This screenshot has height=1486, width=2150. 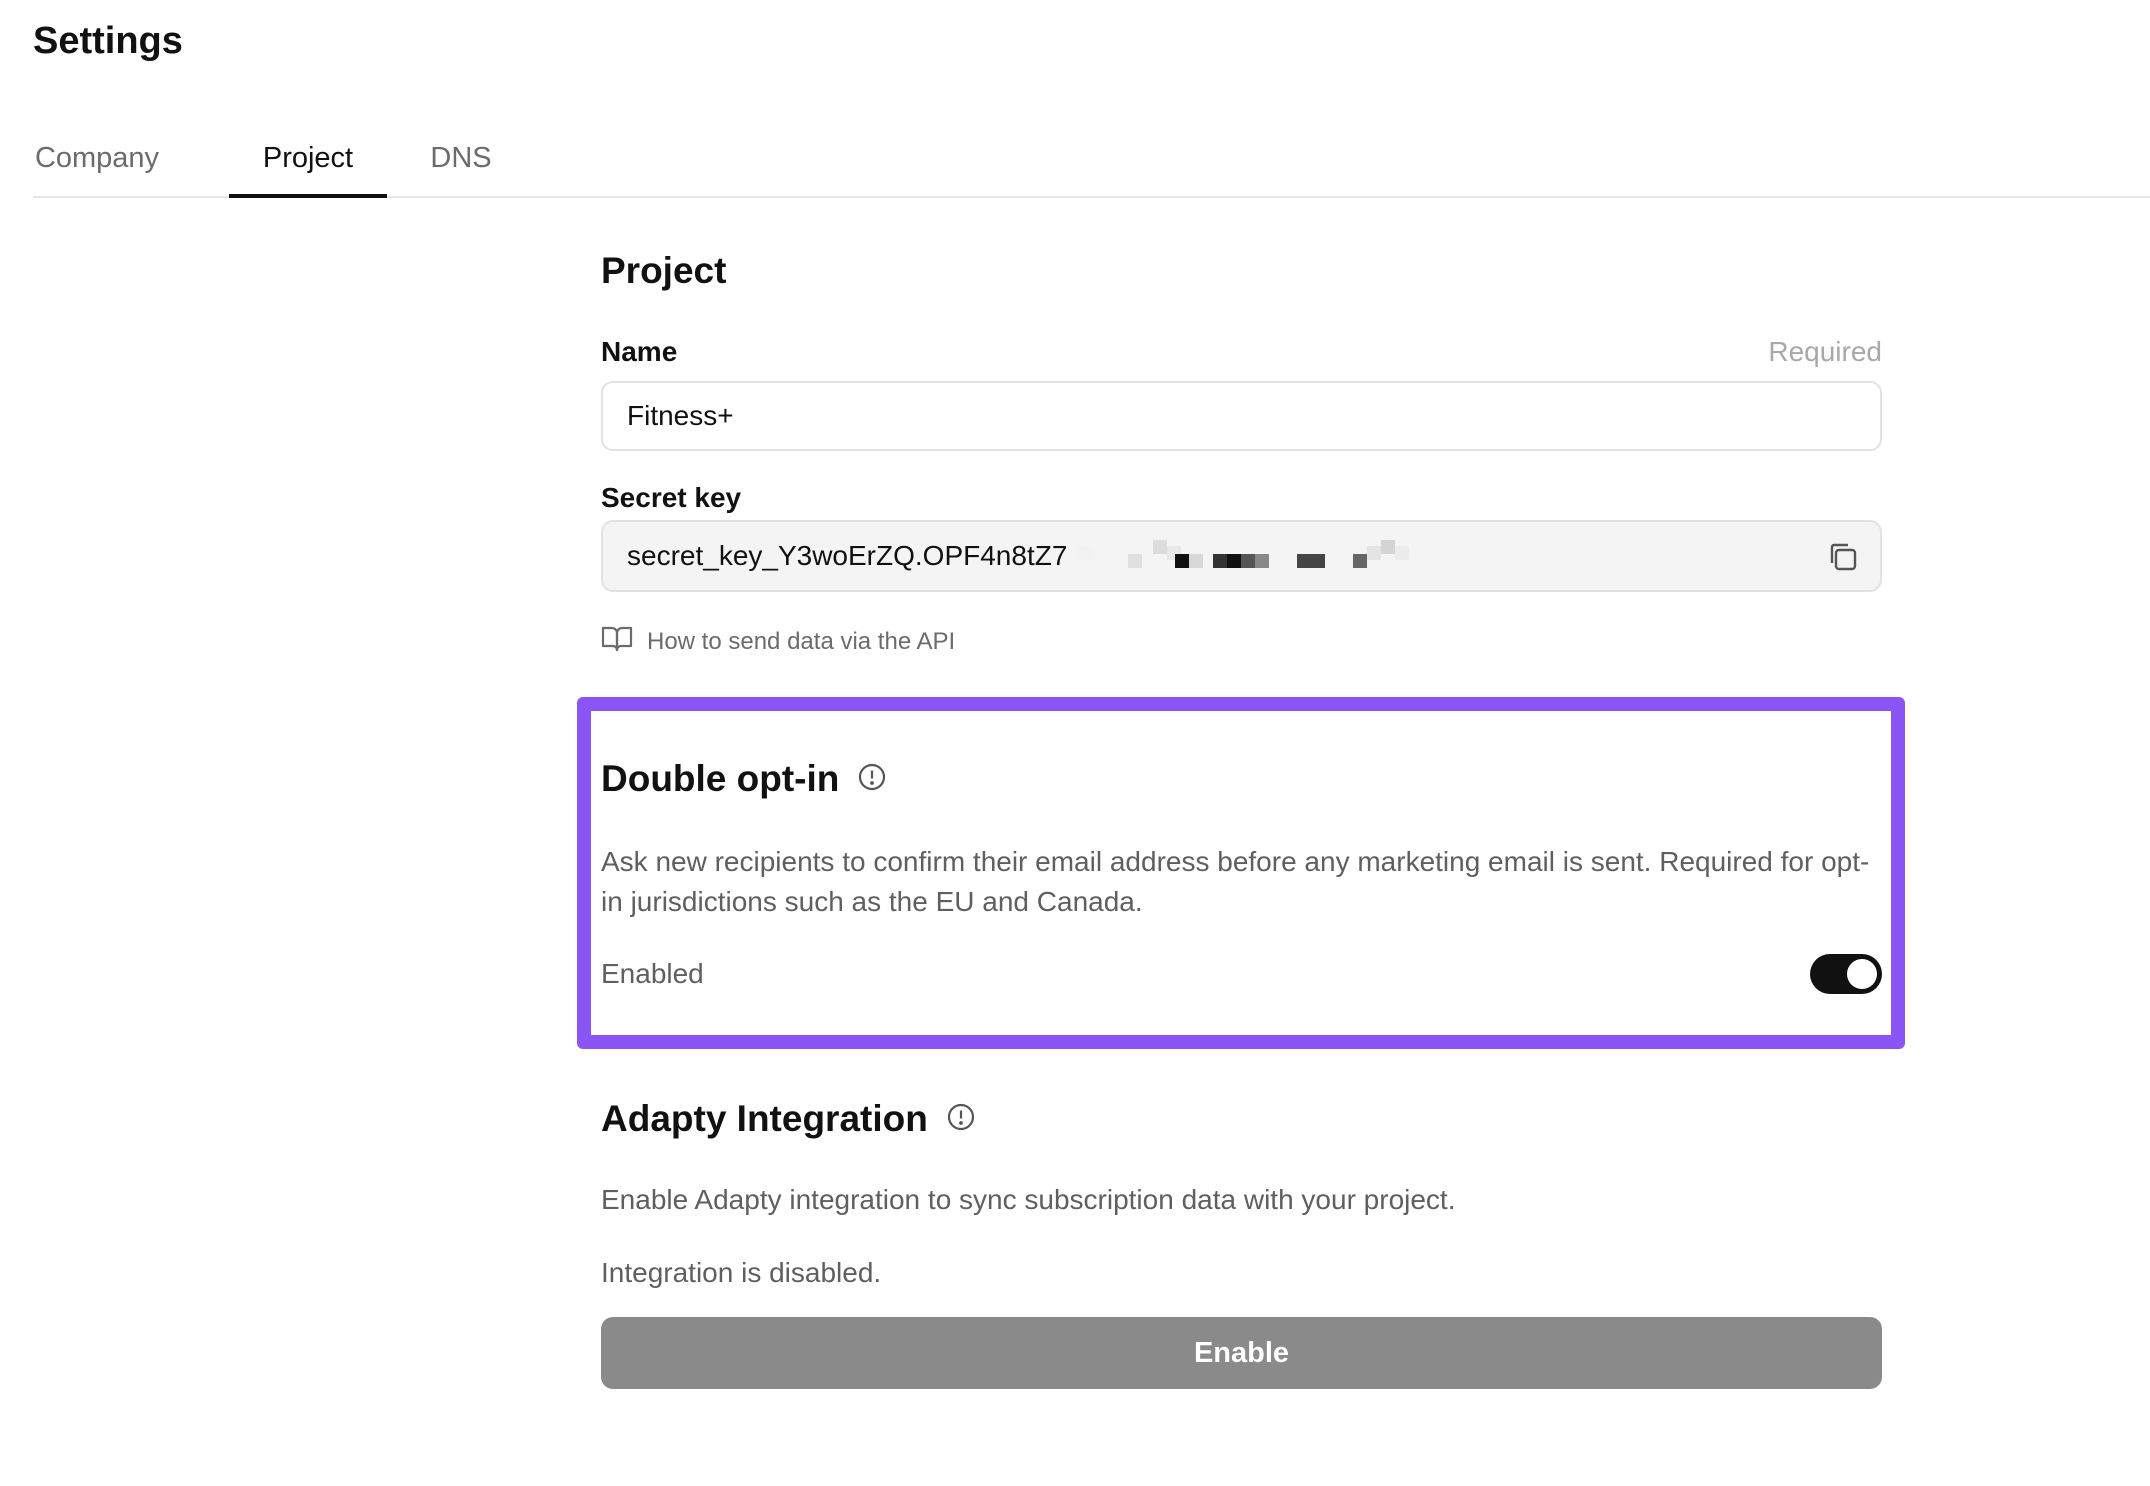 What do you see at coordinates (671, 497) in the screenshot?
I see `secret-key-label: Secret key` at bounding box center [671, 497].